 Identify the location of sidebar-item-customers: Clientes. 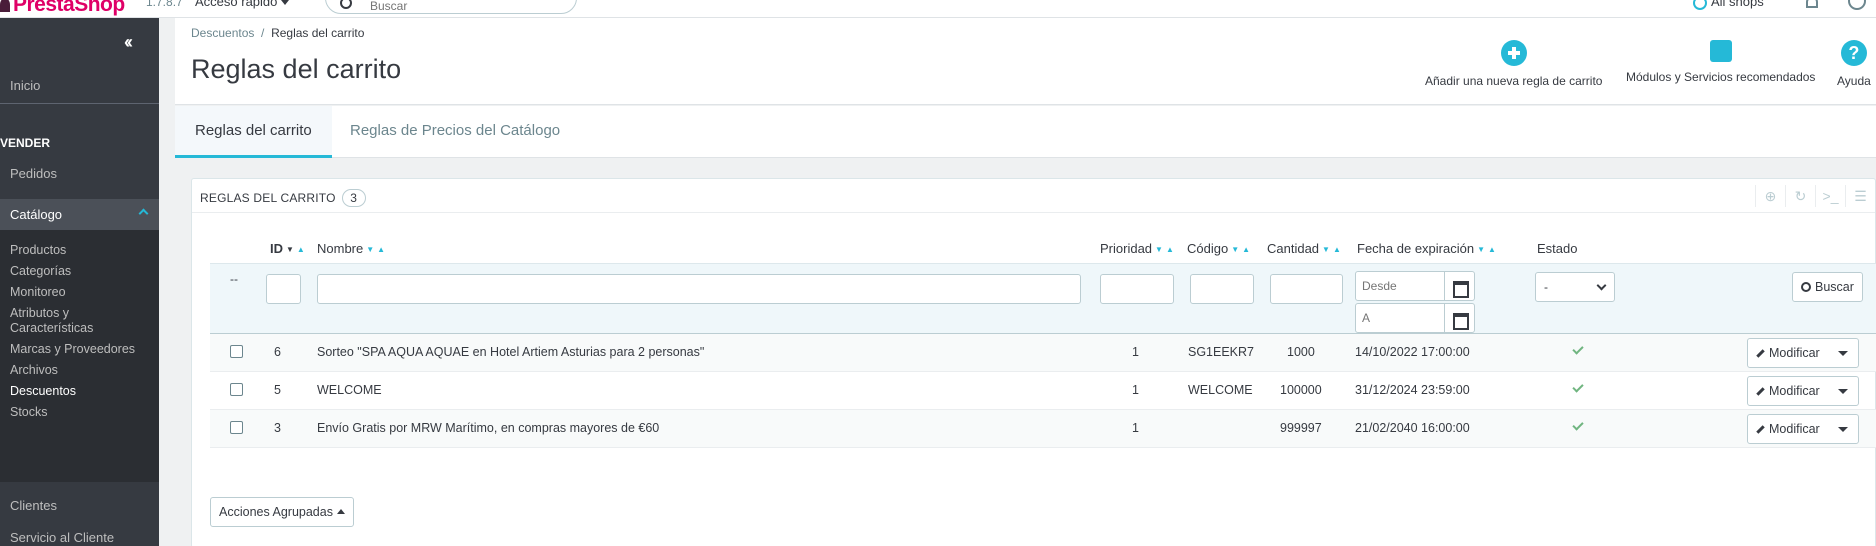
(33, 505).